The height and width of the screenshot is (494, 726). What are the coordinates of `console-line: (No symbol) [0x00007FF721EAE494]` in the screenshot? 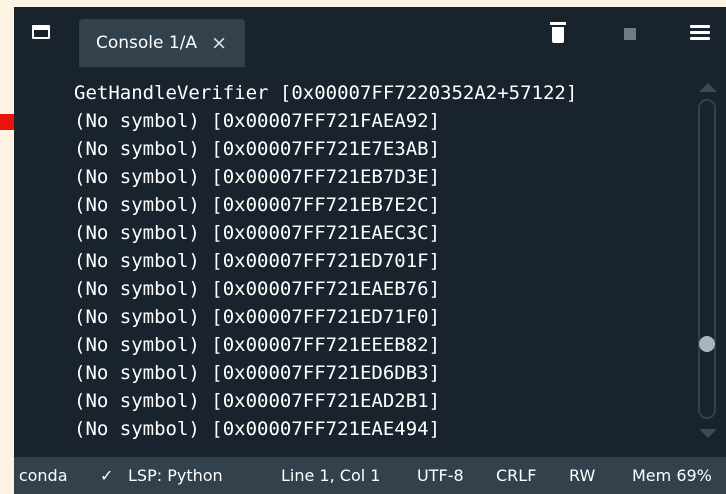 It's located at (257, 429).